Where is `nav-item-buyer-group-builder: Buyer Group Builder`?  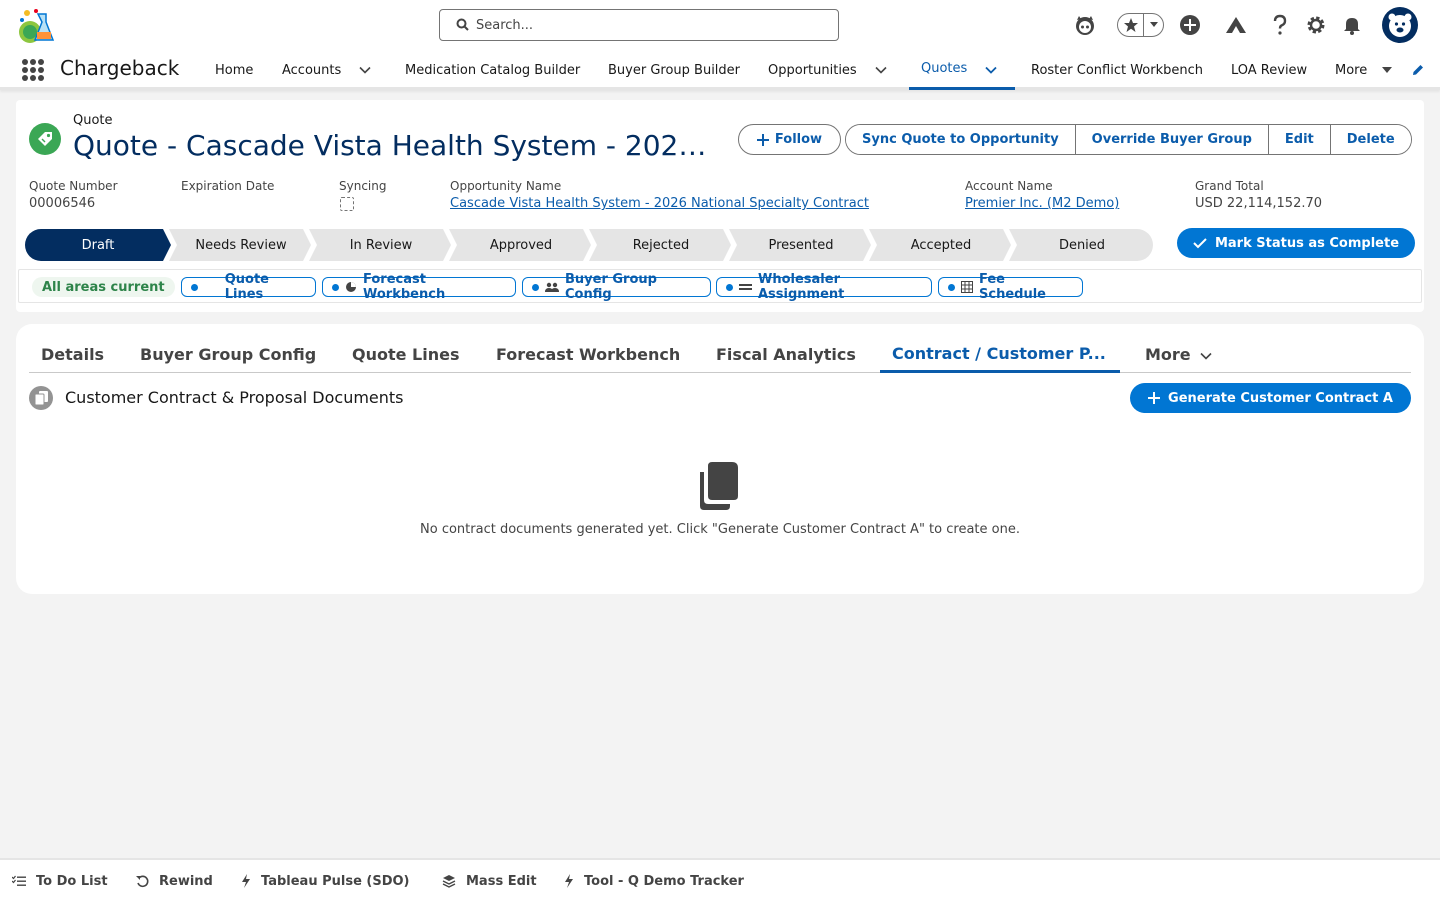 nav-item-buyer-group-builder: Buyer Group Builder is located at coordinates (674, 70).